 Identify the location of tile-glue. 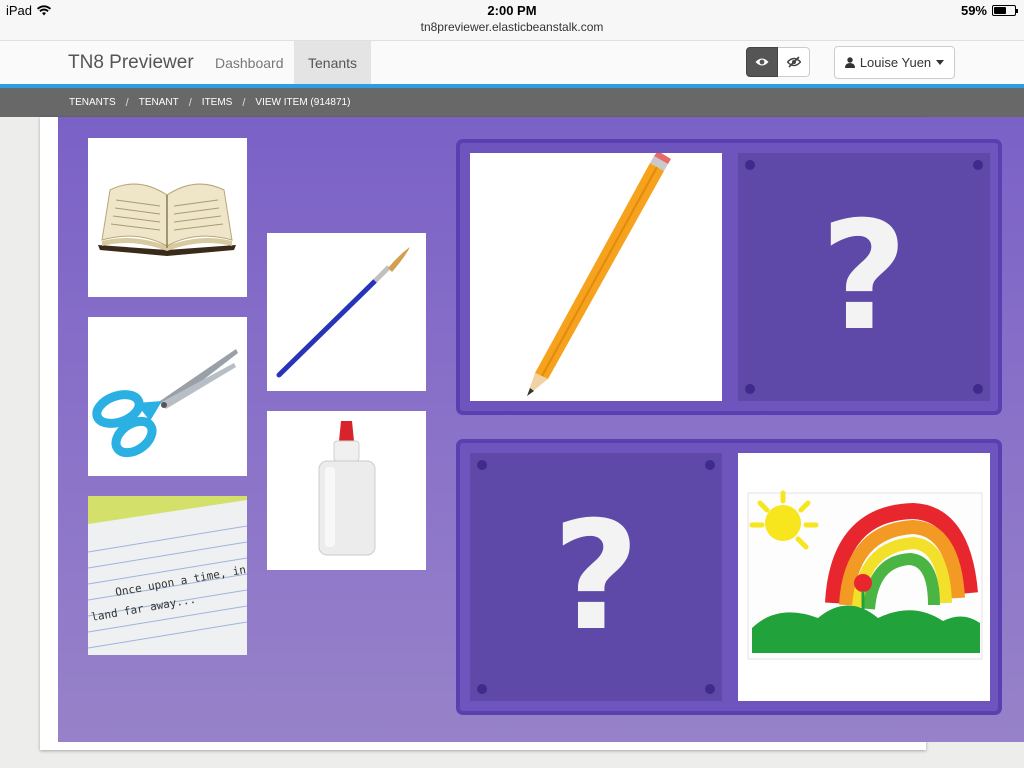
(346, 490).